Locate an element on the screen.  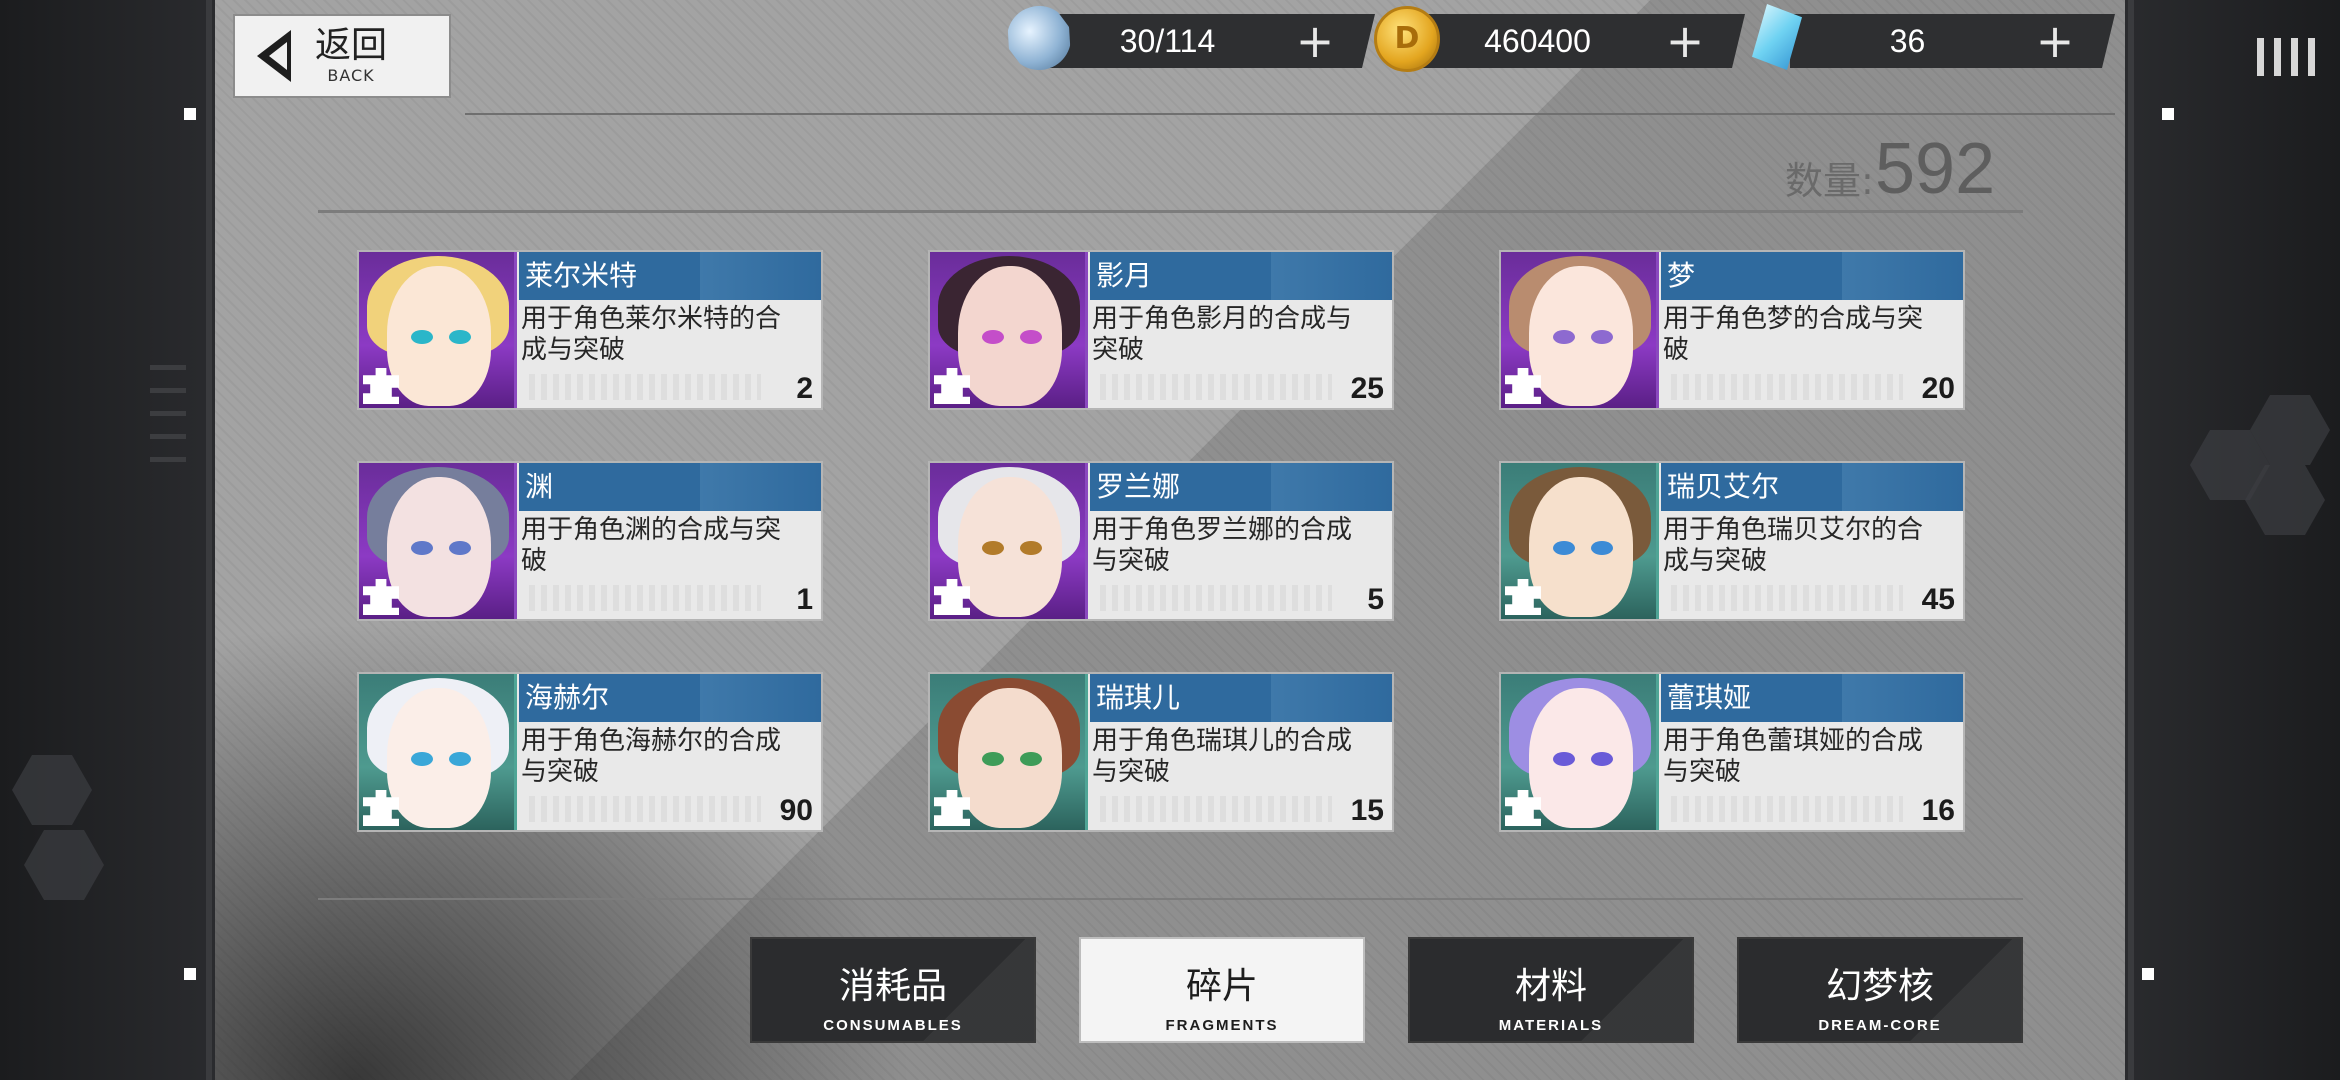
fragment-card: 梦 用于角色梦的合成与突破 20 is located at coordinates (1732, 330).